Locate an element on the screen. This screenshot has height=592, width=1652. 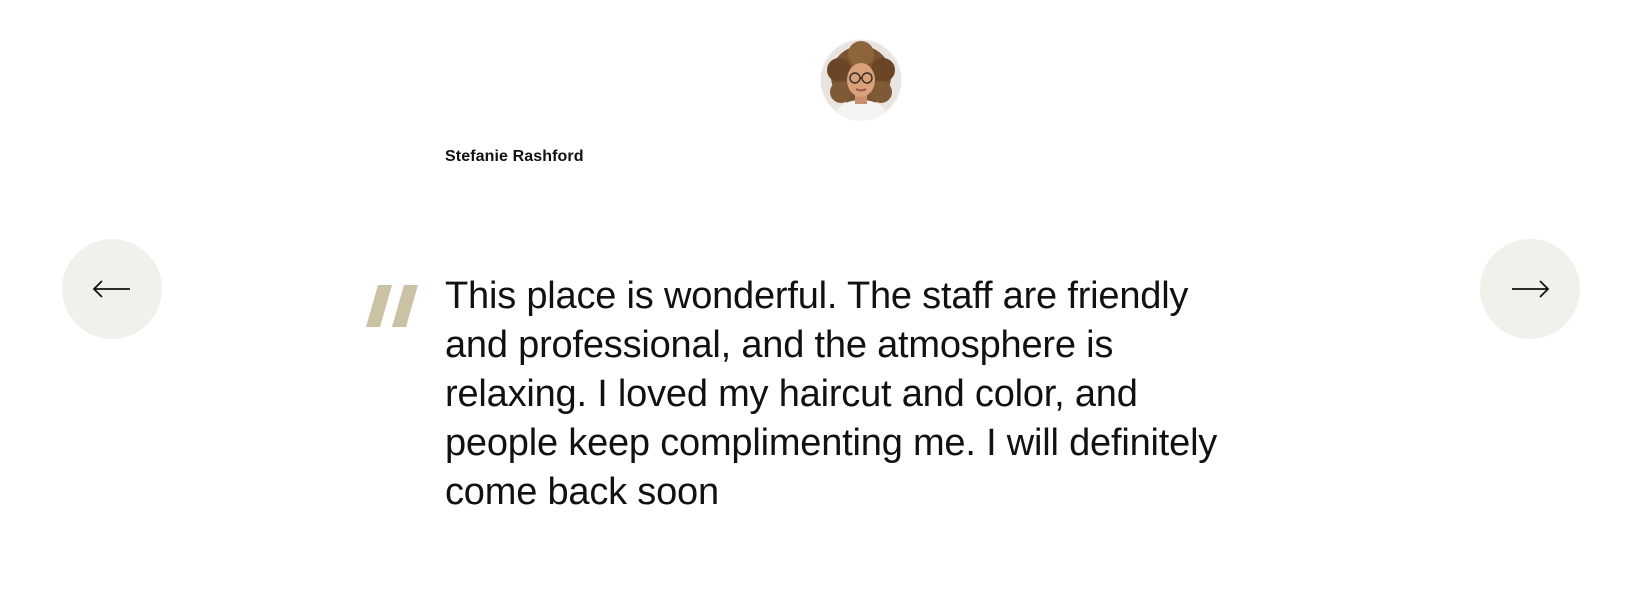
avatar-photo is located at coordinates (861, 80).